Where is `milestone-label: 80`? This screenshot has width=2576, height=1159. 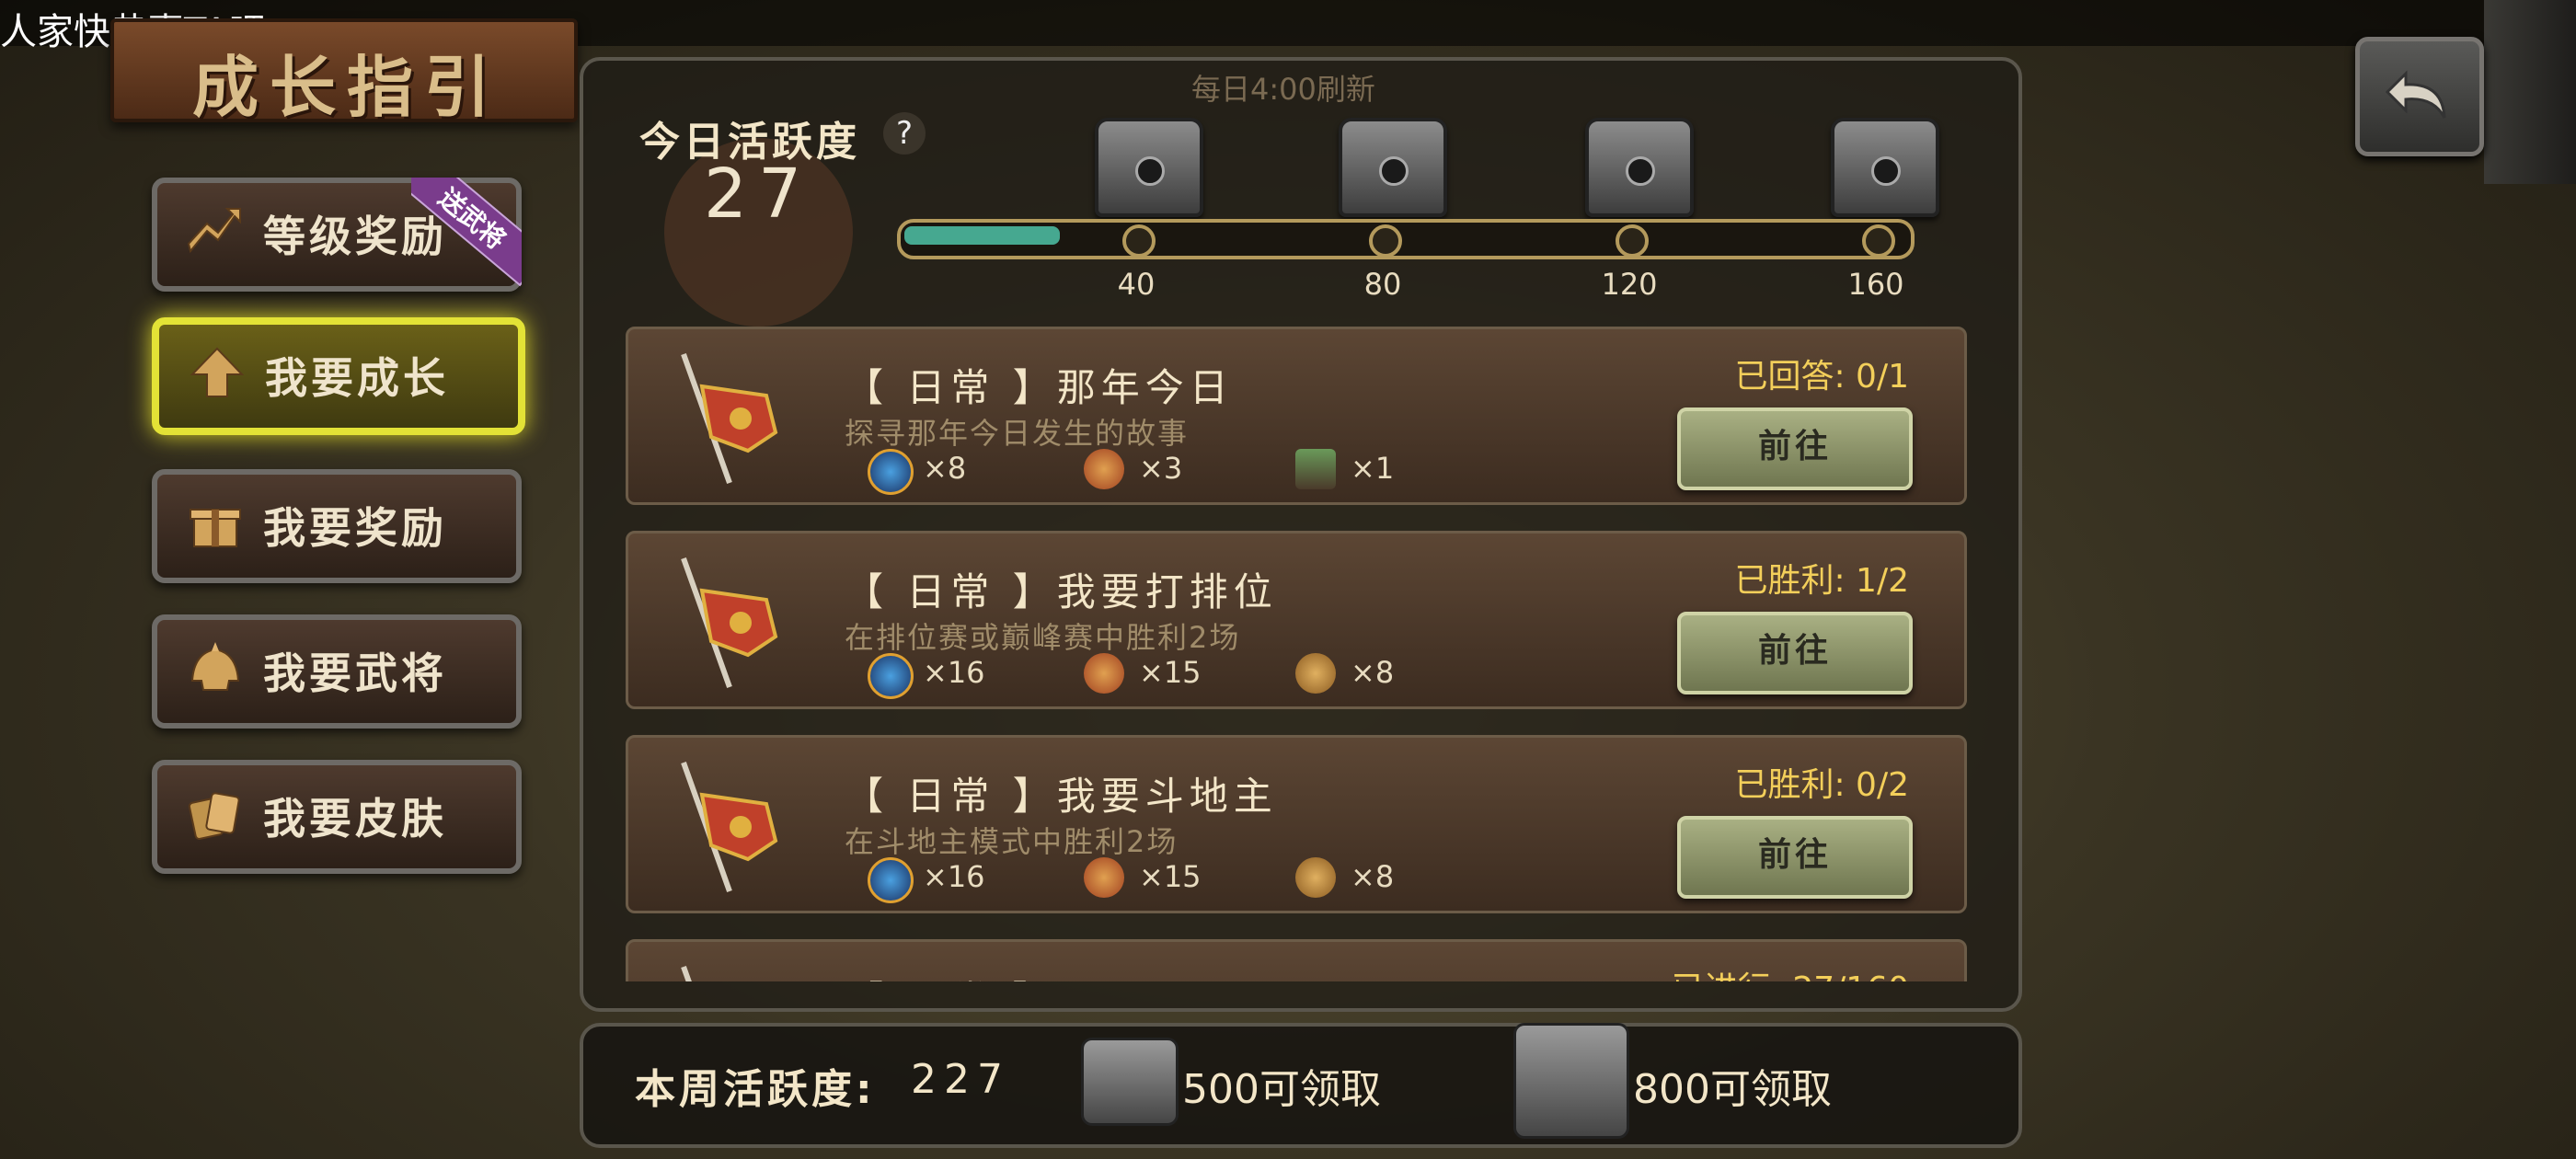
milestone-label: 80 is located at coordinates (1382, 284).